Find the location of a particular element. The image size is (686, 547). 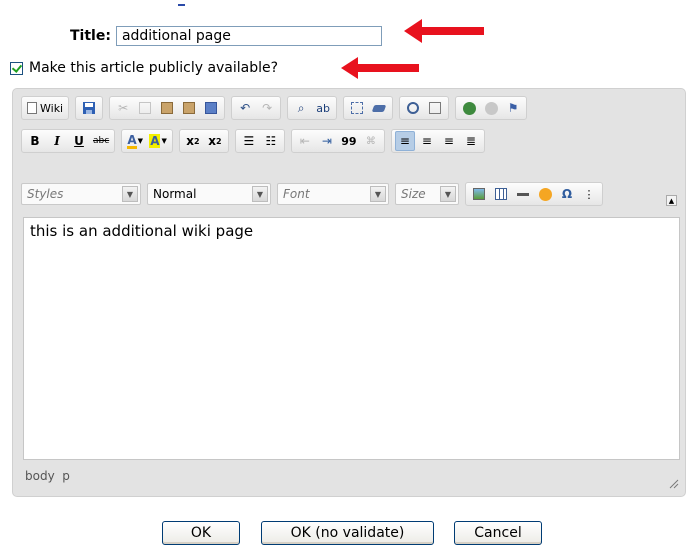

toolbar-group-colors: A ▼ A ▼ is located at coordinates (147, 141).